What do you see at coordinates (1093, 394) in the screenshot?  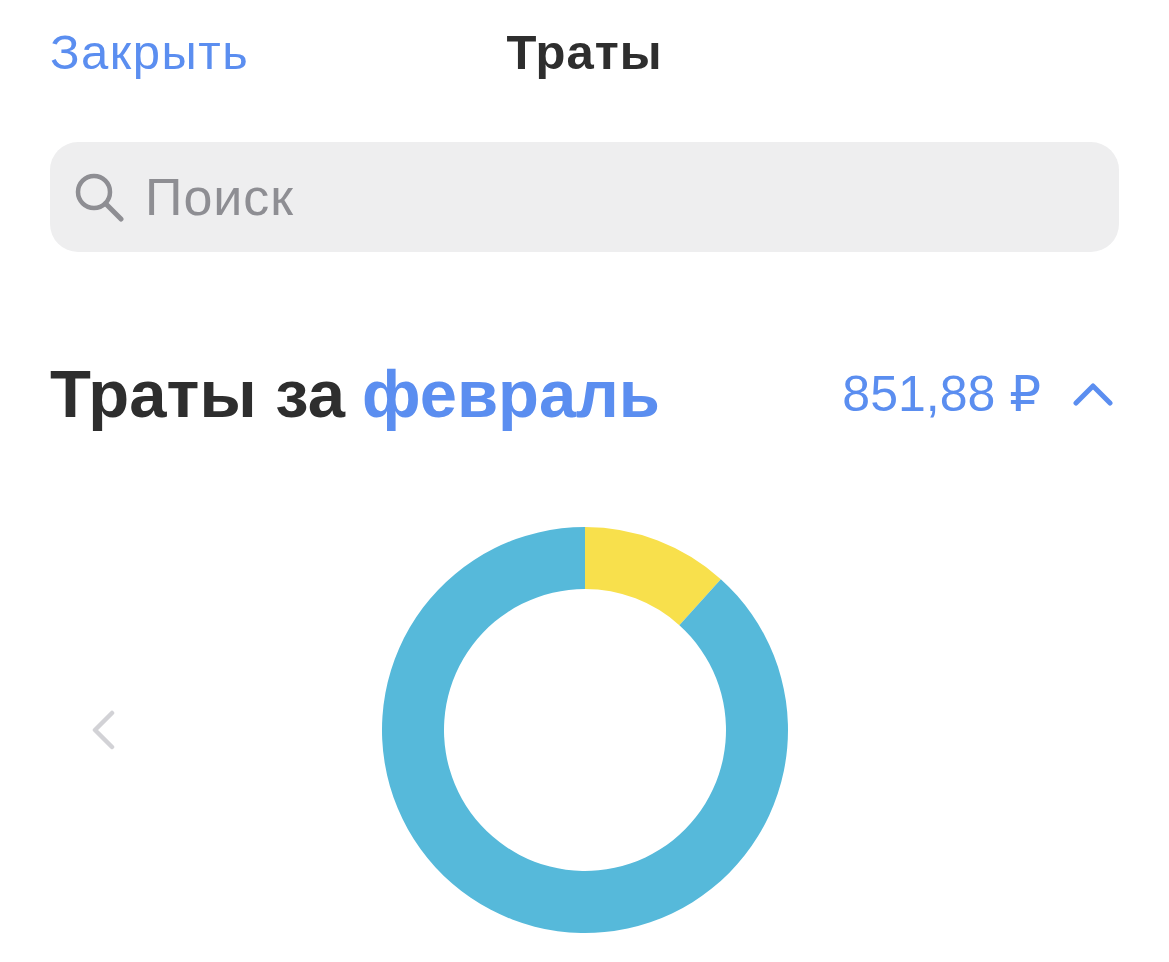 I see `chevron-up-icon` at bounding box center [1093, 394].